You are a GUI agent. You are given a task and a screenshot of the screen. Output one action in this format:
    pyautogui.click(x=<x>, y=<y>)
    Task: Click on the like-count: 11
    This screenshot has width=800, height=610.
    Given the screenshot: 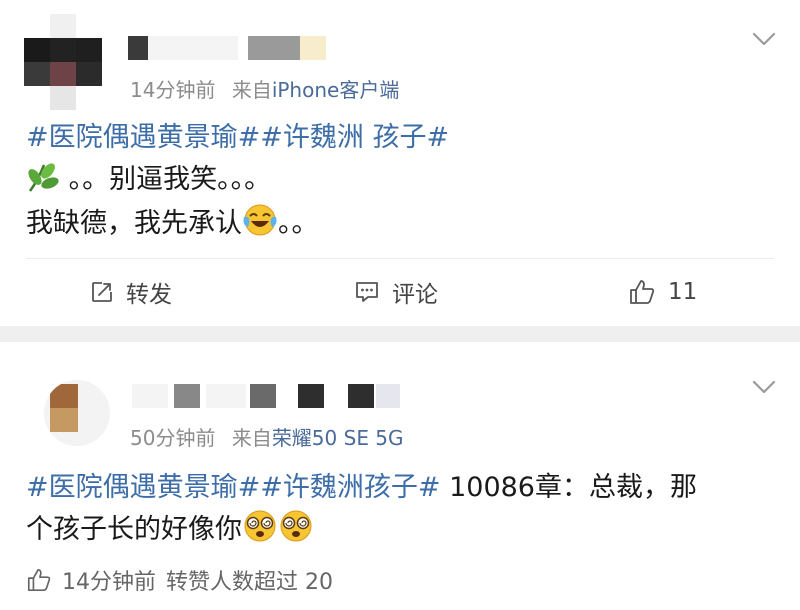 What is the action you would take?
    pyautogui.click(x=683, y=292)
    